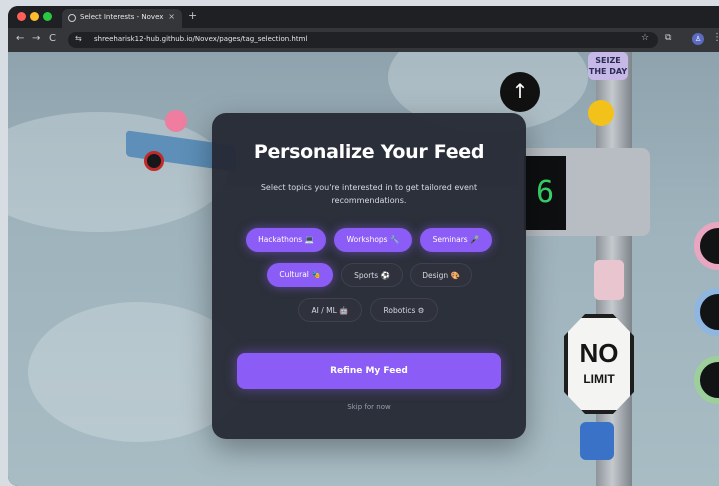 The image size is (719, 486). What do you see at coordinates (72, 18) in the screenshot?
I see `globe-icon` at bounding box center [72, 18].